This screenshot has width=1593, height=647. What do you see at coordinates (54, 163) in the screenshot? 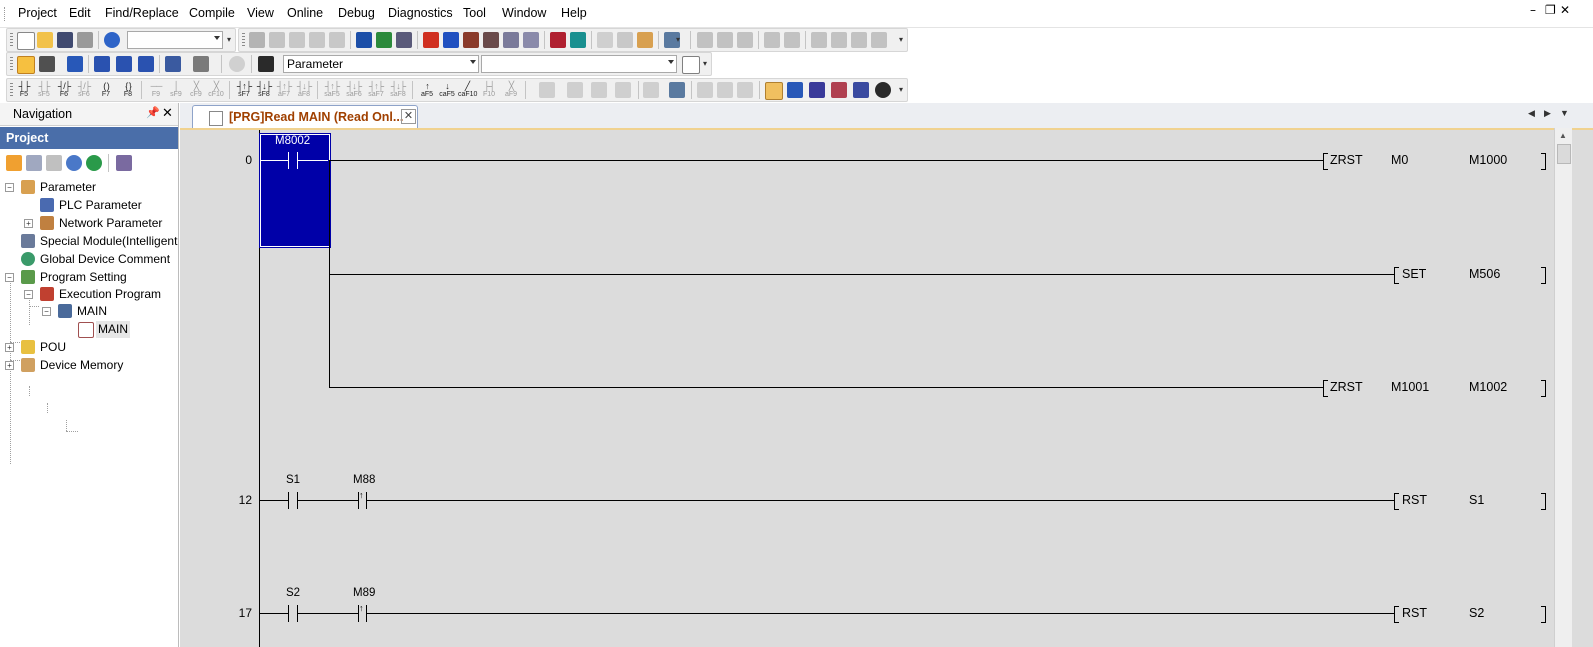
I see `paste-data-icon` at bounding box center [54, 163].